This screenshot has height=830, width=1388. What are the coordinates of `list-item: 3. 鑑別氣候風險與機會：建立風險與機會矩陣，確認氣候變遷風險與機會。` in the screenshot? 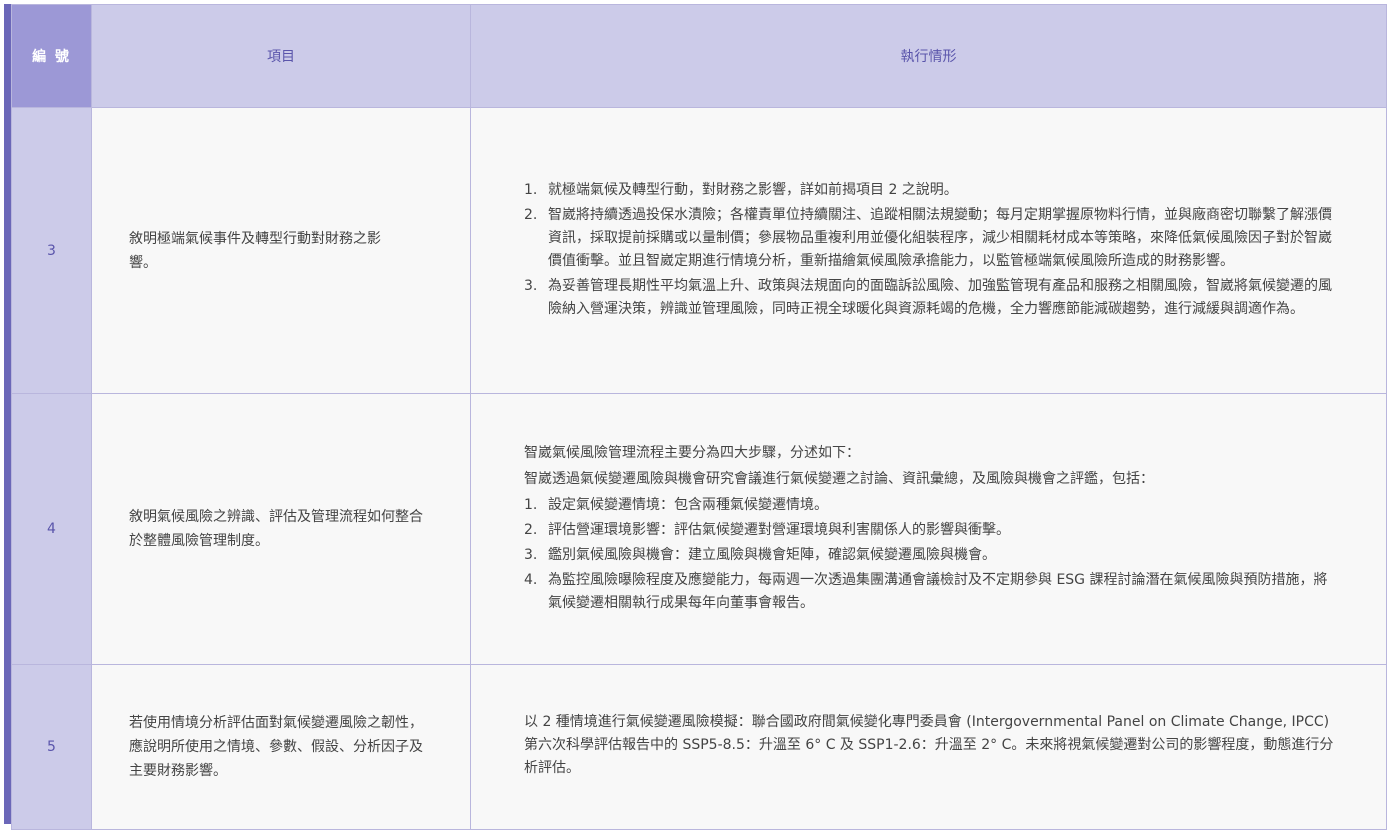 It's located at (929, 555).